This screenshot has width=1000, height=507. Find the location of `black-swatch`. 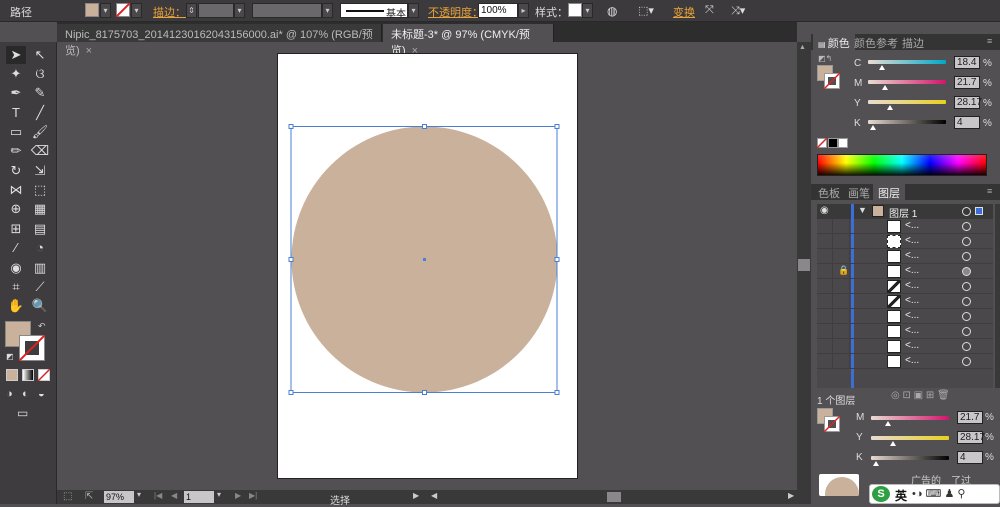

black-swatch is located at coordinates (833, 143).